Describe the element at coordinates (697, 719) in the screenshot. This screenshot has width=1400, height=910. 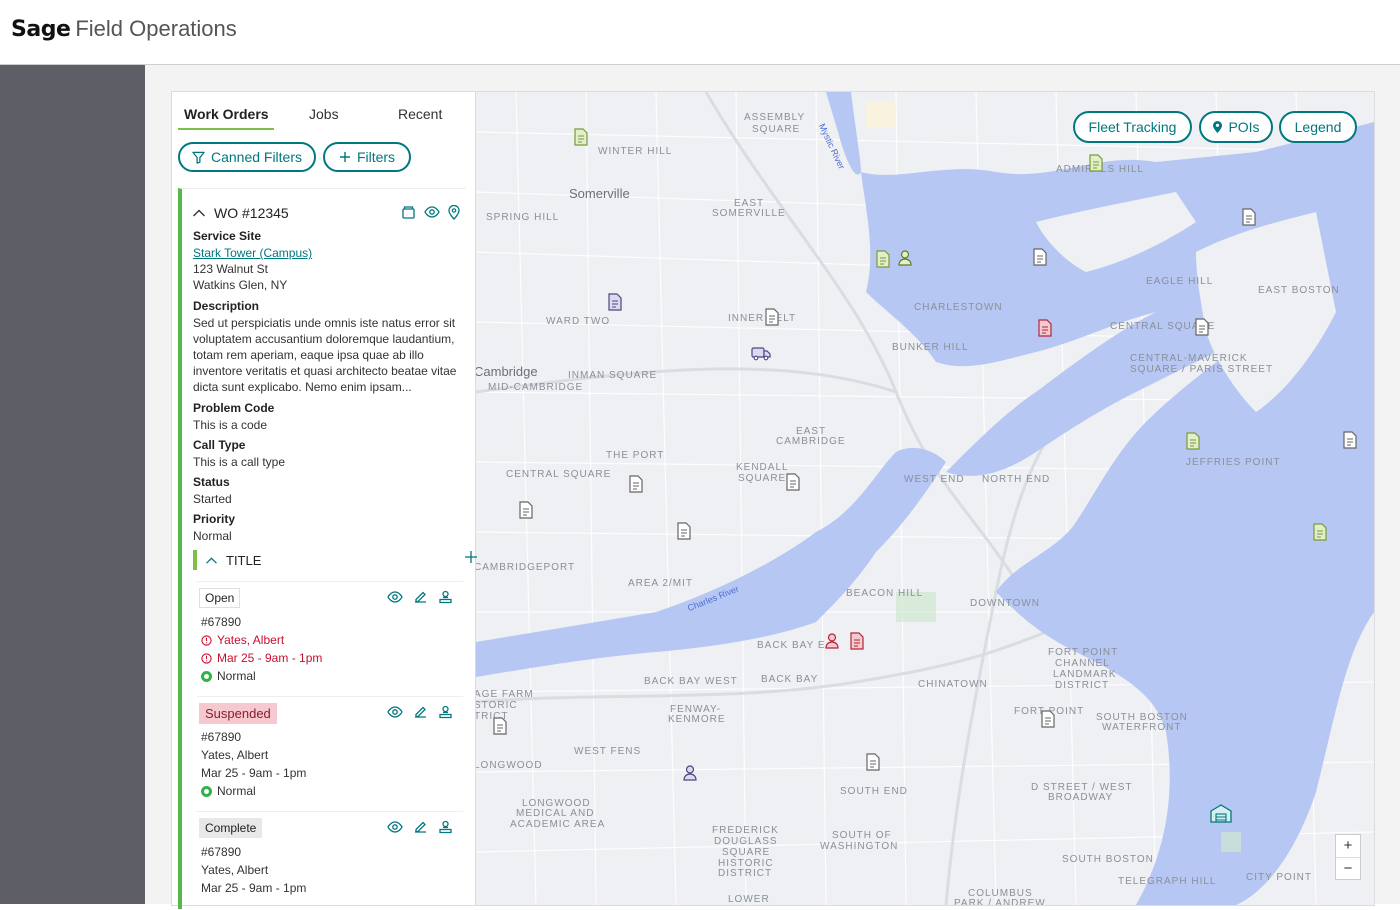
I see `map-label: KENMORE` at that location.